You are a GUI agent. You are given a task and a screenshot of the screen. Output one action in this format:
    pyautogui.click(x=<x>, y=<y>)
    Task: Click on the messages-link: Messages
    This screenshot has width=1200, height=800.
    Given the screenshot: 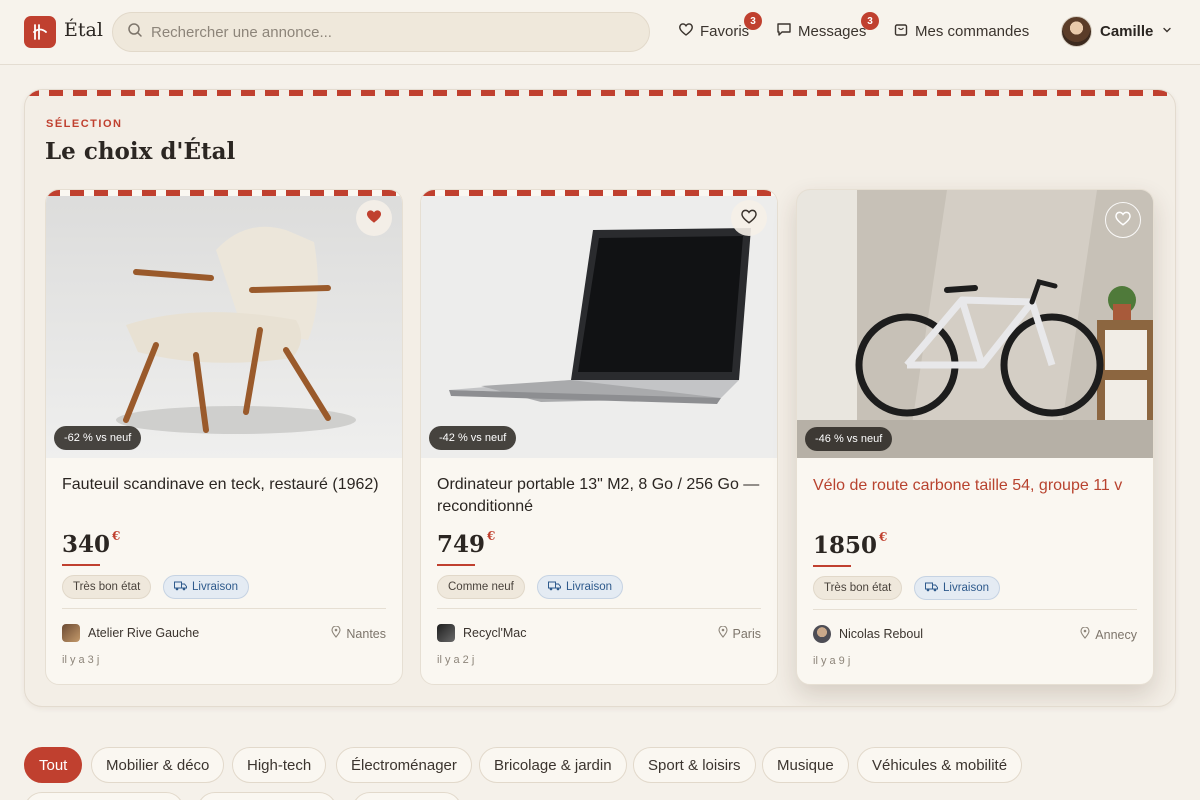 What is the action you would take?
    pyautogui.click(x=821, y=31)
    